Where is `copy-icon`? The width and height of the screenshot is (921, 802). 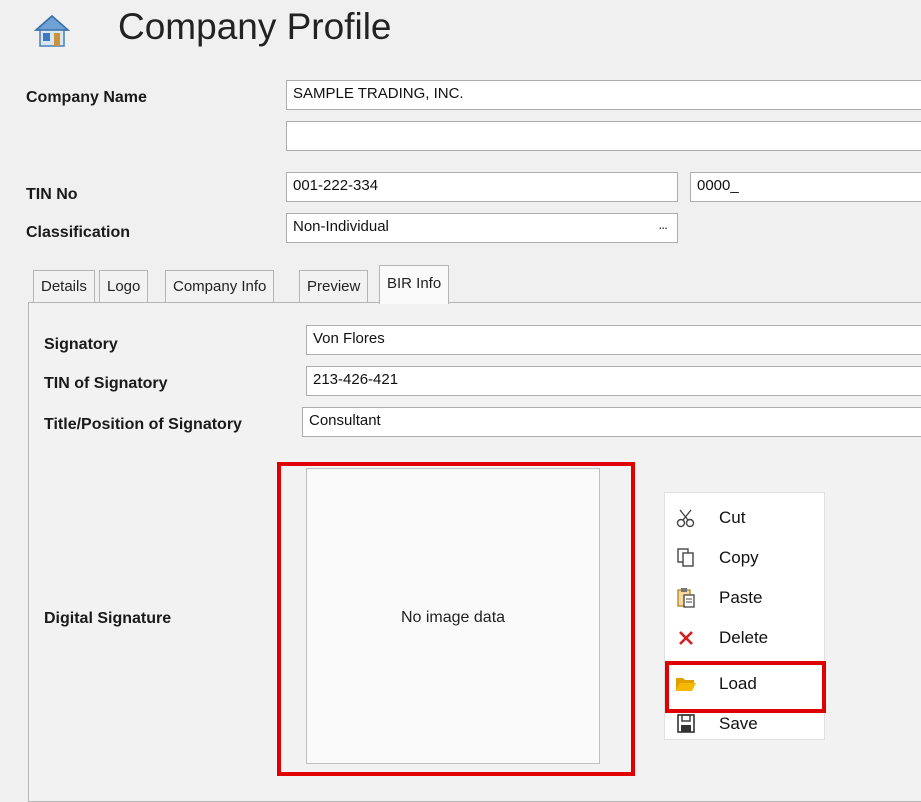
copy-icon is located at coordinates (686, 558).